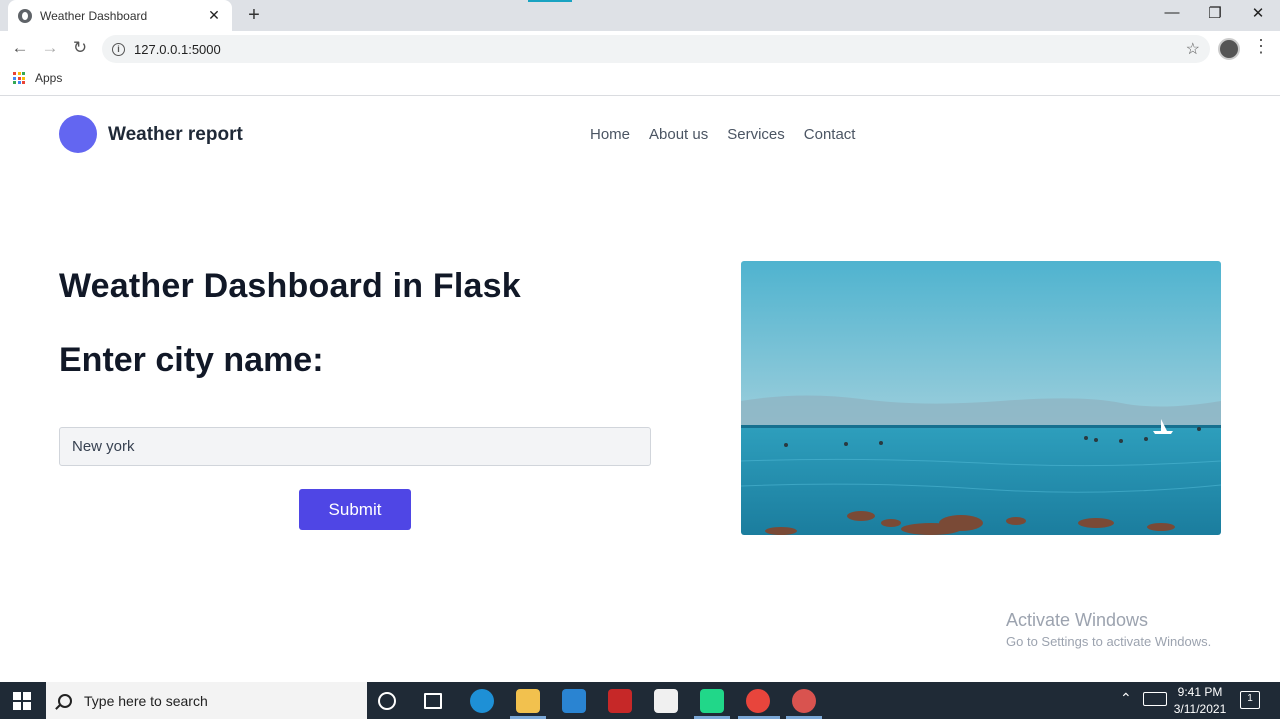  I want to click on forward-arrow-icon: →, so click(50, 48).